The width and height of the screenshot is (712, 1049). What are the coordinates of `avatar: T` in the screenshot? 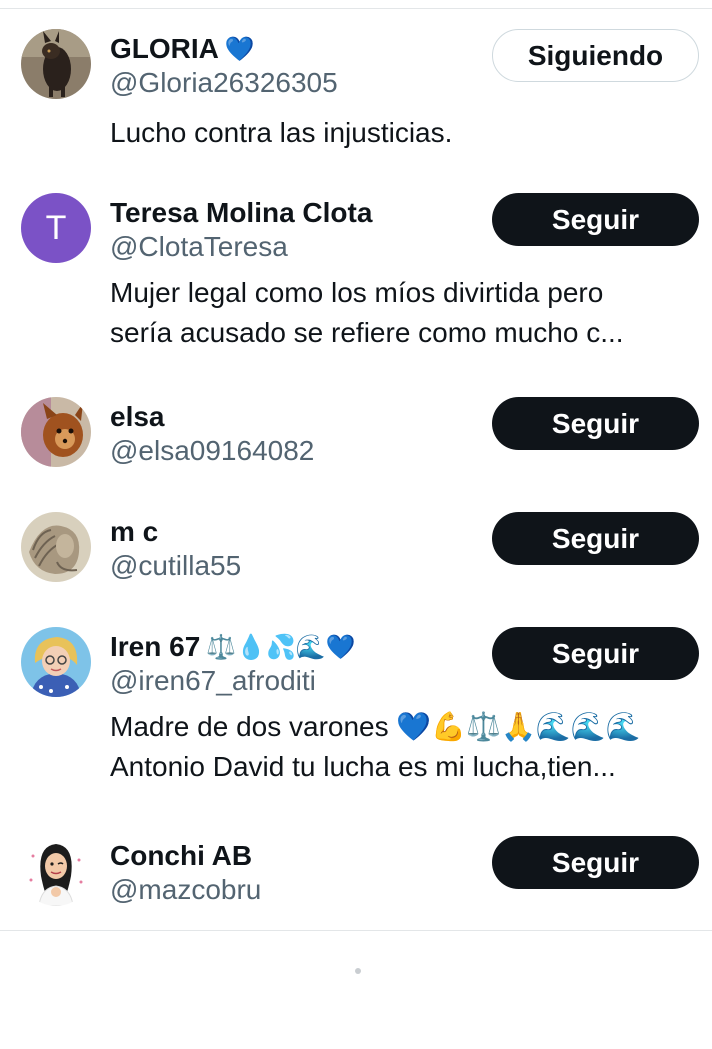 It's located at (56, 228).